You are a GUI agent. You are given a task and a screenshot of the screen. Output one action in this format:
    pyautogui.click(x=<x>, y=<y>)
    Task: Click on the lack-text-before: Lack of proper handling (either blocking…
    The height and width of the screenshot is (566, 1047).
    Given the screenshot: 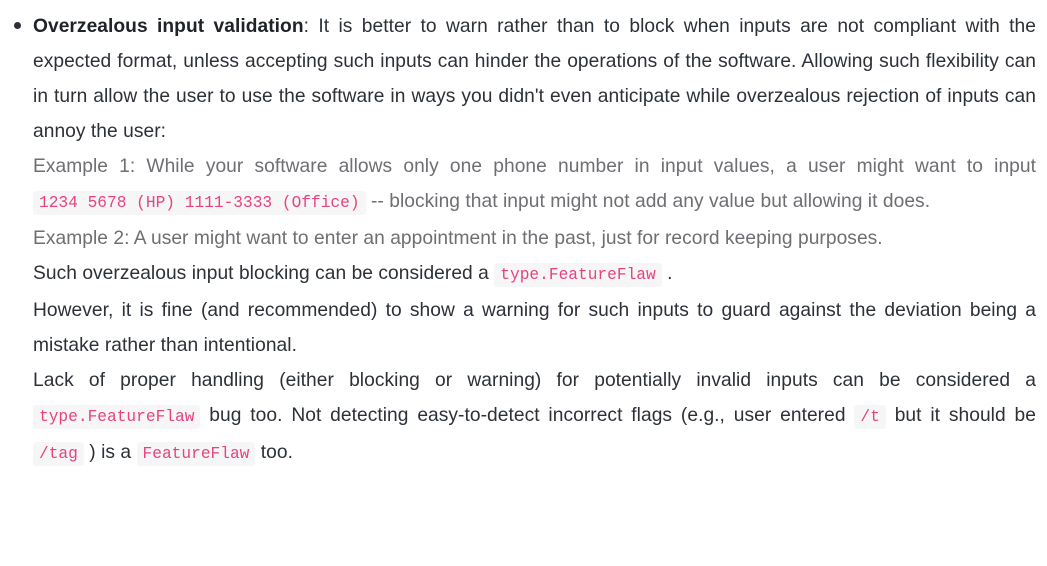 What is the action you would take?
    pyautogui.click(x=534, y=380)
    